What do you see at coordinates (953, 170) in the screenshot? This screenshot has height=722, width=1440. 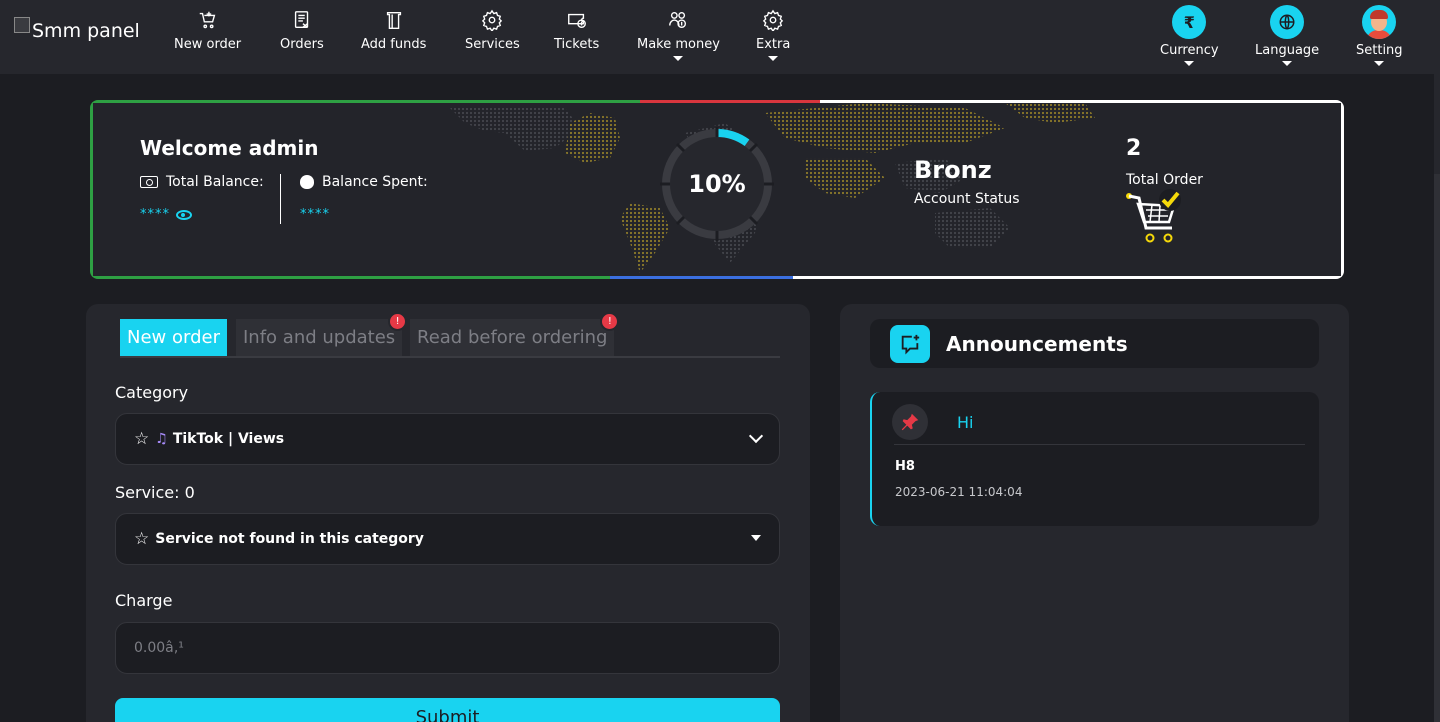 I see `account-status-name: Bronz` at bounding box center [953, 170].